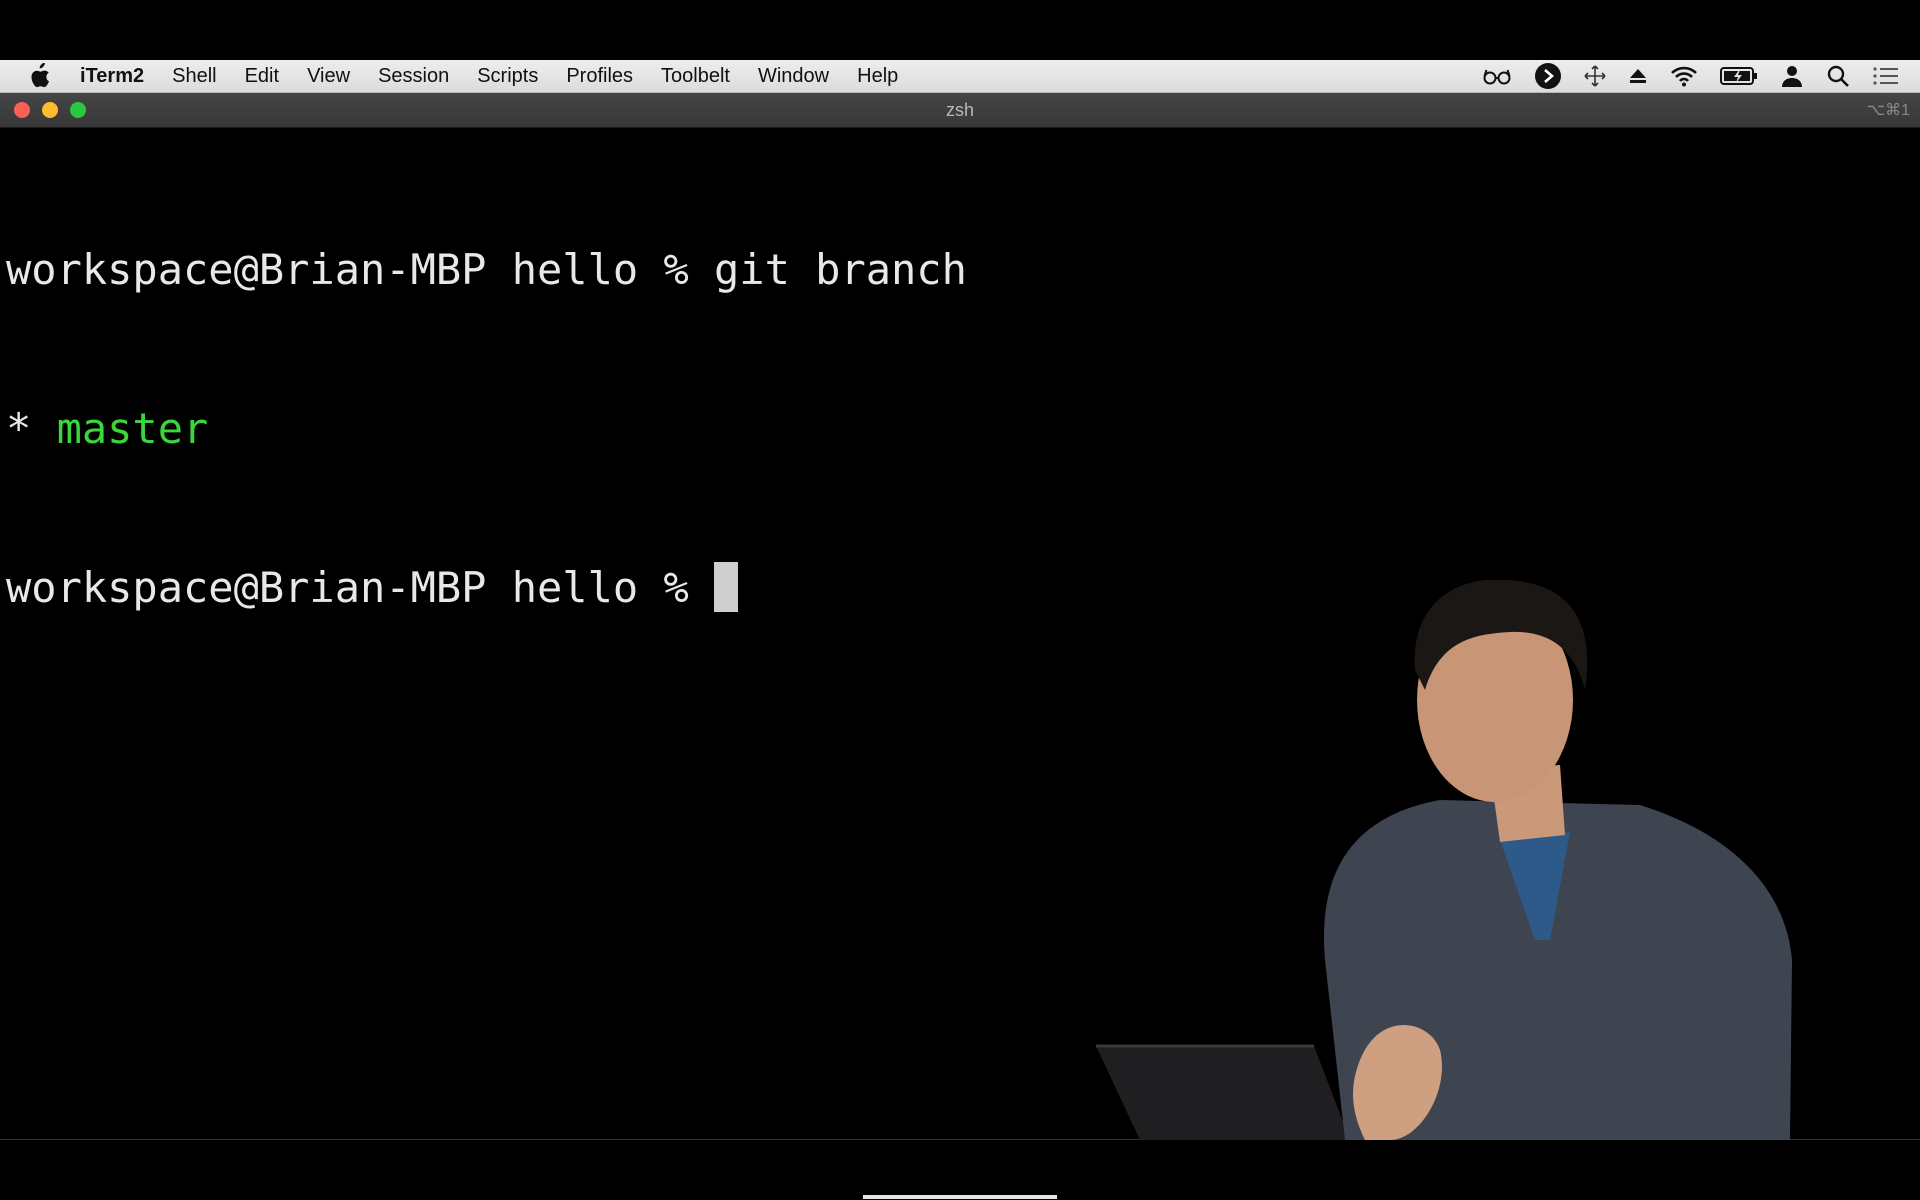 Image resolution: width=1920 pixels, height=1200 pixels. Describe the element at coordinates (1595, 76) in the screenshot. I see `move-arrows-icon` at that location.